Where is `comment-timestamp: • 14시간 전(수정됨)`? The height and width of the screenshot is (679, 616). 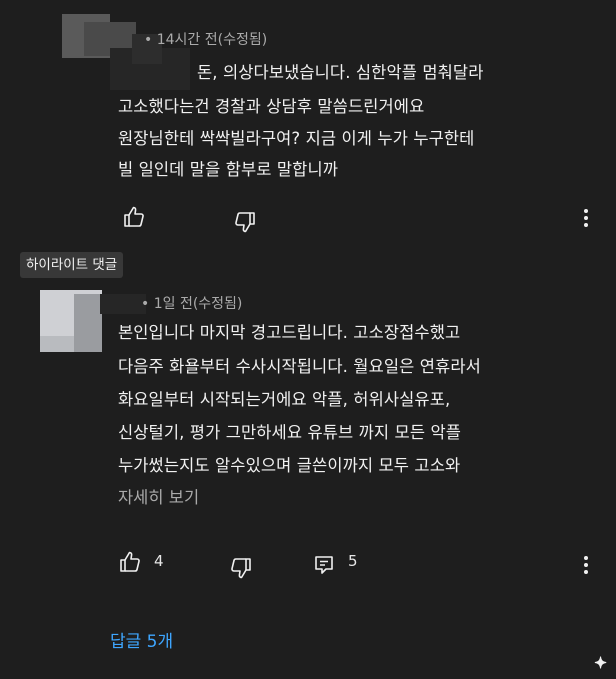 comment-timestamp: • 14시간 전(수정됨) is located at coordinates (206, 40).